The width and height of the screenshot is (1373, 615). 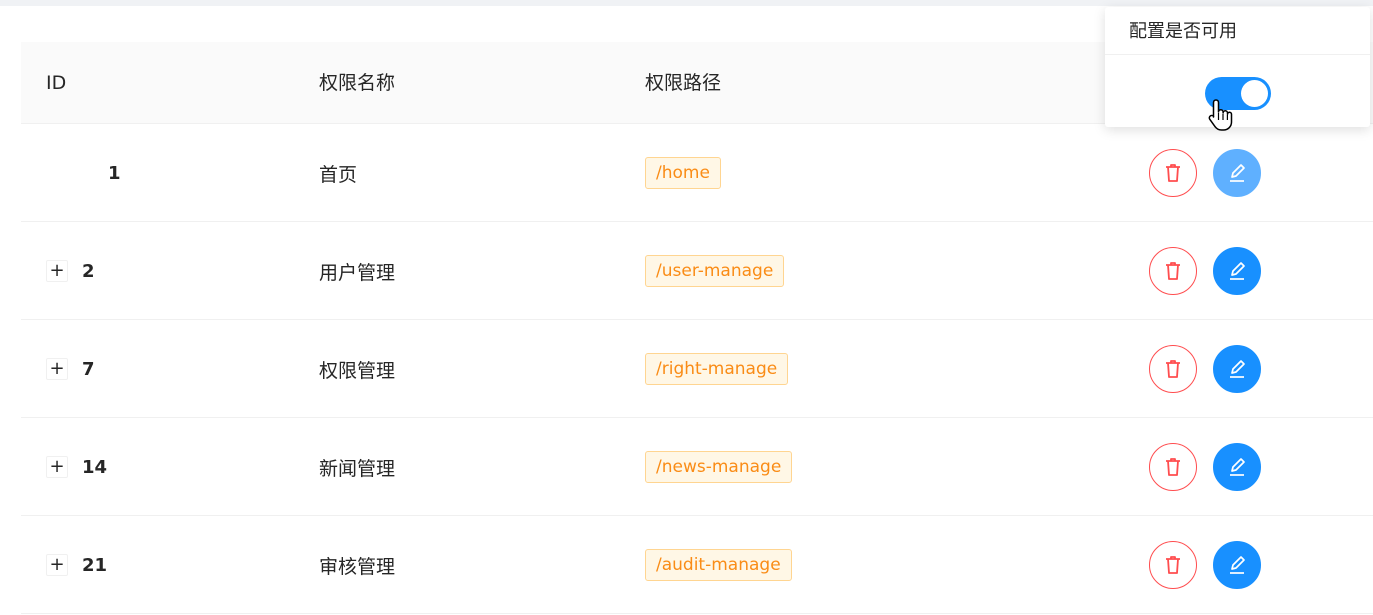 I want to click on path-tag: /user-manage, so click(x=715, y=271).